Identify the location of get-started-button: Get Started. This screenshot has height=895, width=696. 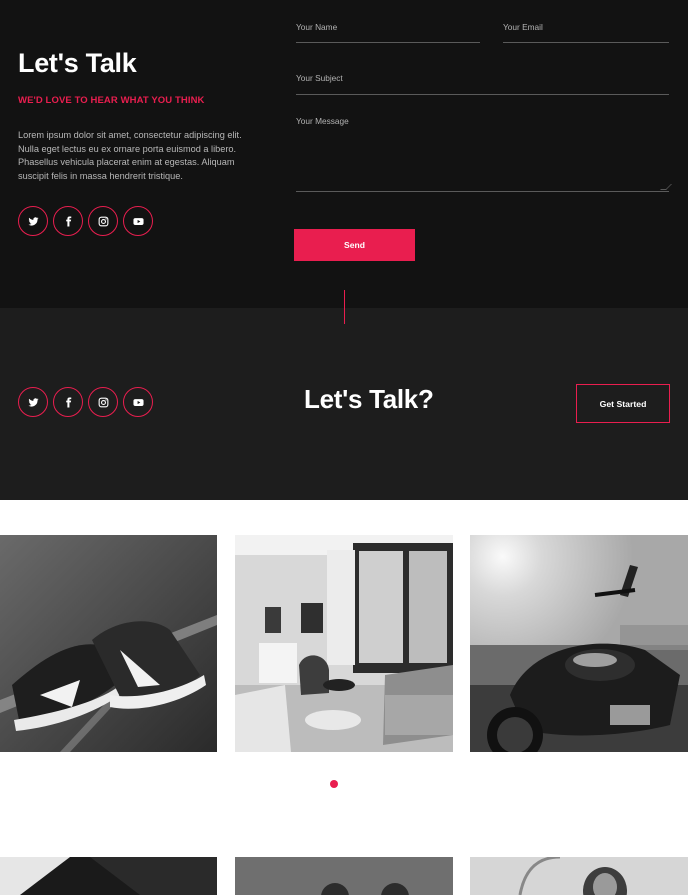
(623, 403).